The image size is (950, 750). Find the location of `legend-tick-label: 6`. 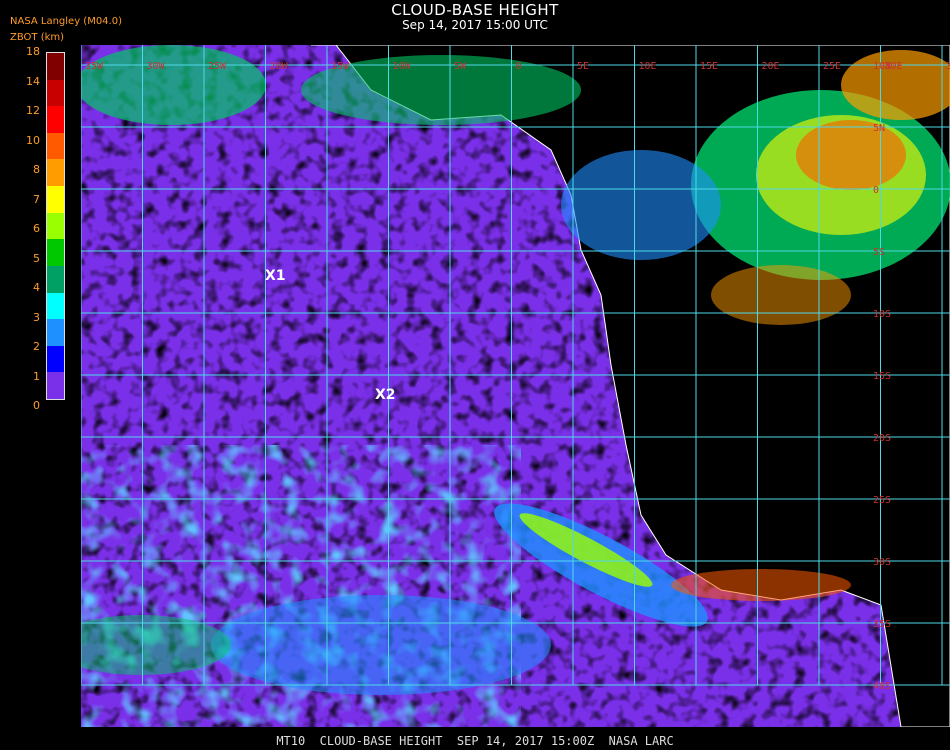

legend-tick-label: 6 is located at coordinates (36, 228).